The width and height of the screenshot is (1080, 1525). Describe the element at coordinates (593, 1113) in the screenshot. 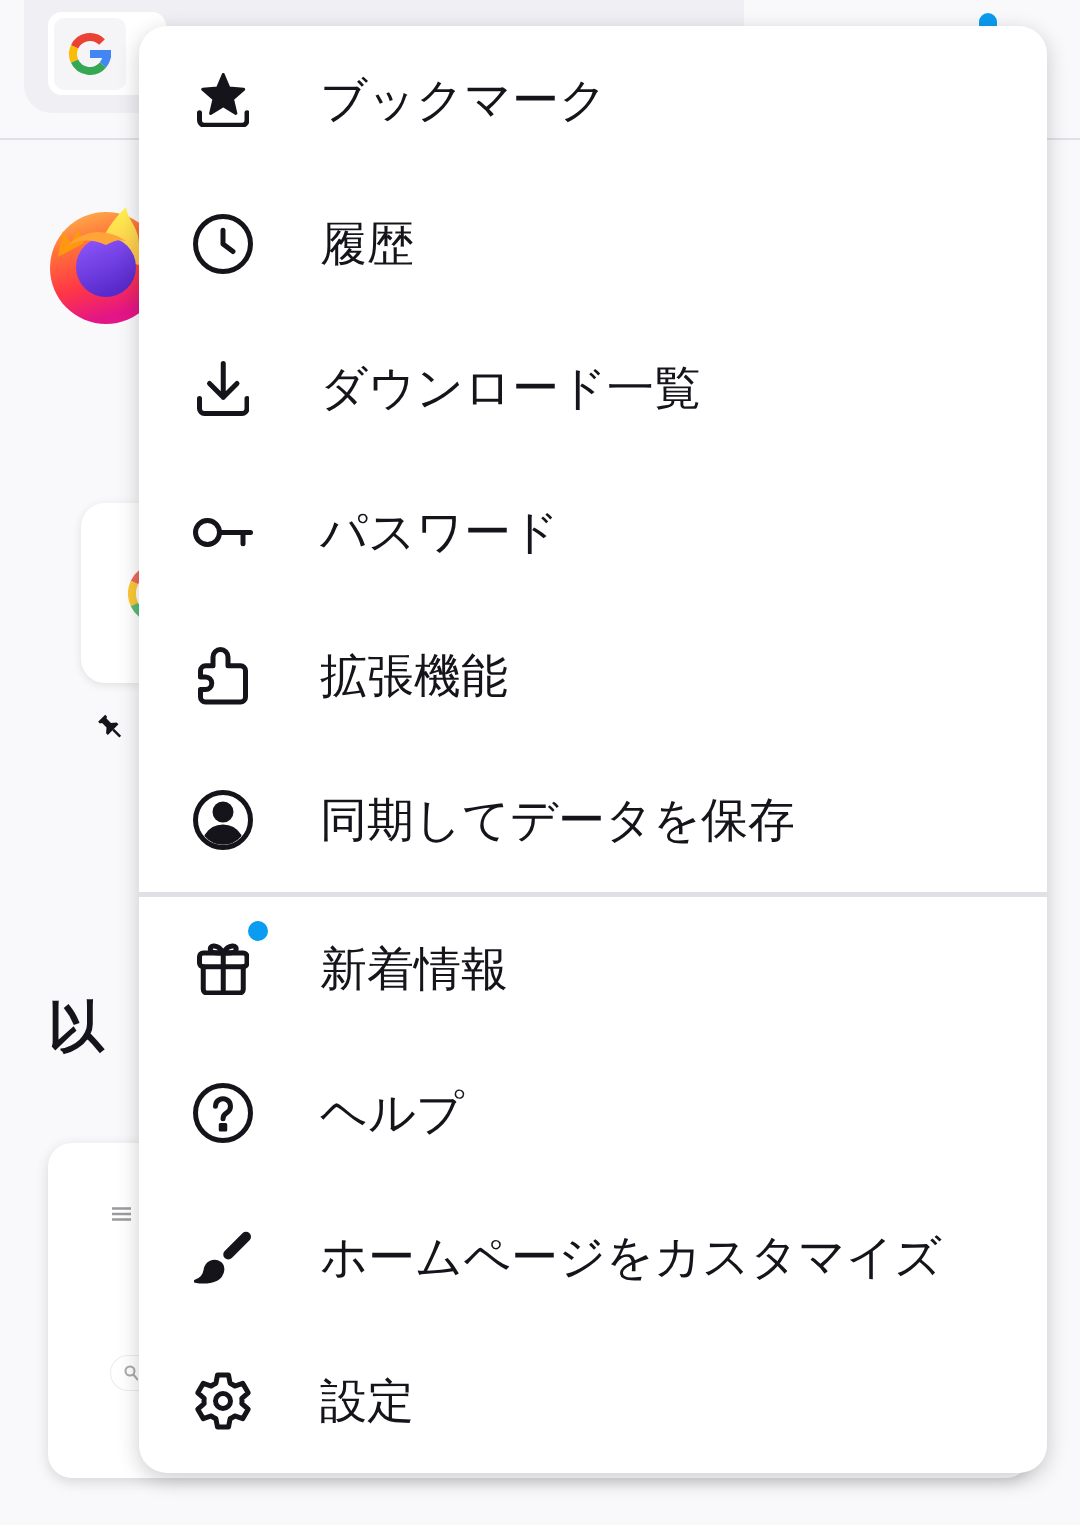

I see `menu-item: ヘルプ` at that location.